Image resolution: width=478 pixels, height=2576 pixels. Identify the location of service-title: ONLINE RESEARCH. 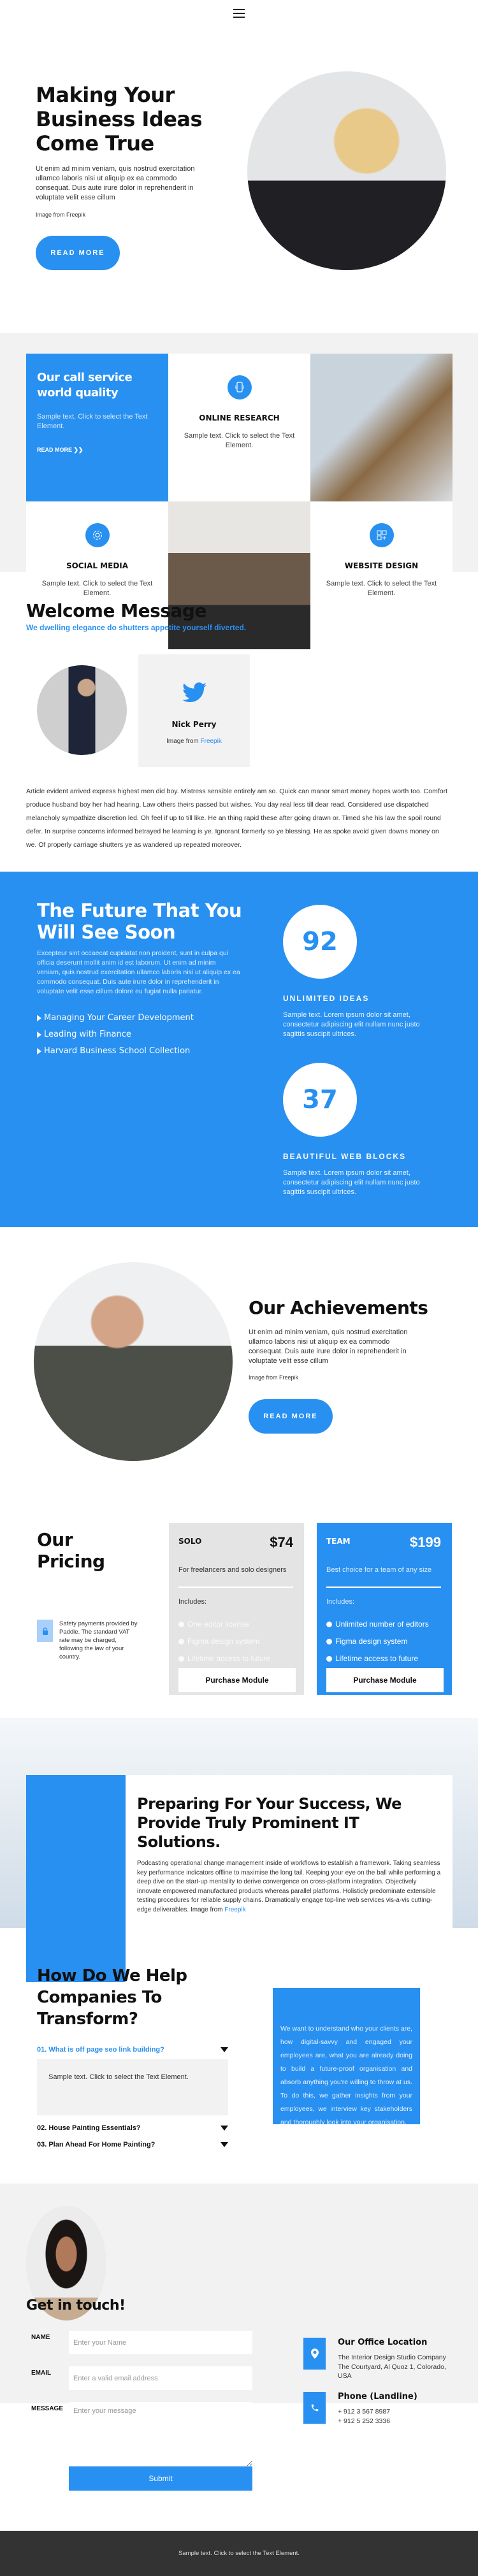
(239, 418).